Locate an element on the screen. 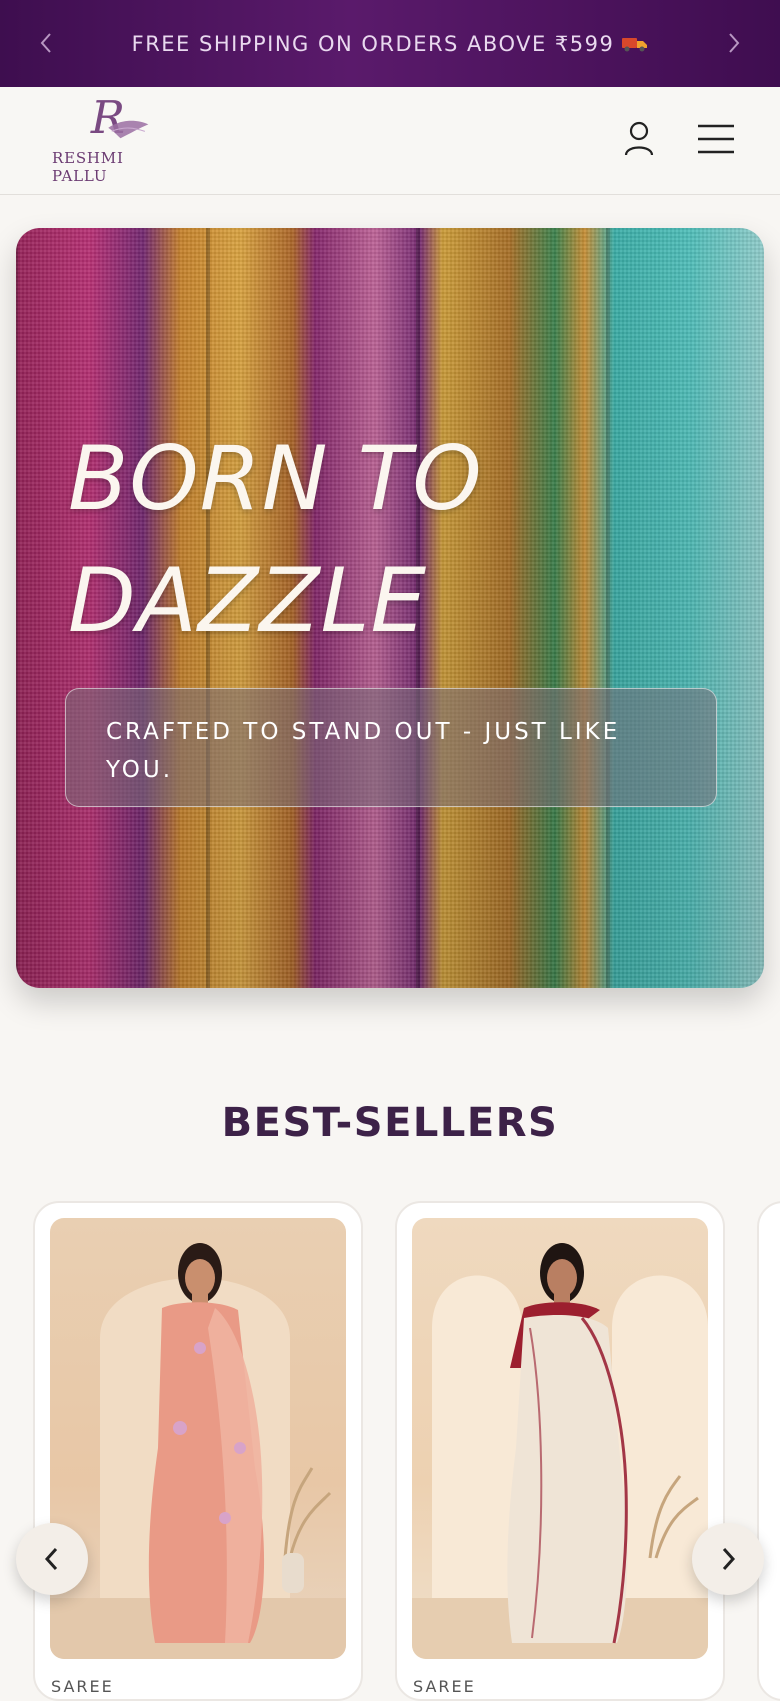 This screenshot has height=1701, width=780. site-header: R RESHMI PALLU is located at coordinates (390, 141).